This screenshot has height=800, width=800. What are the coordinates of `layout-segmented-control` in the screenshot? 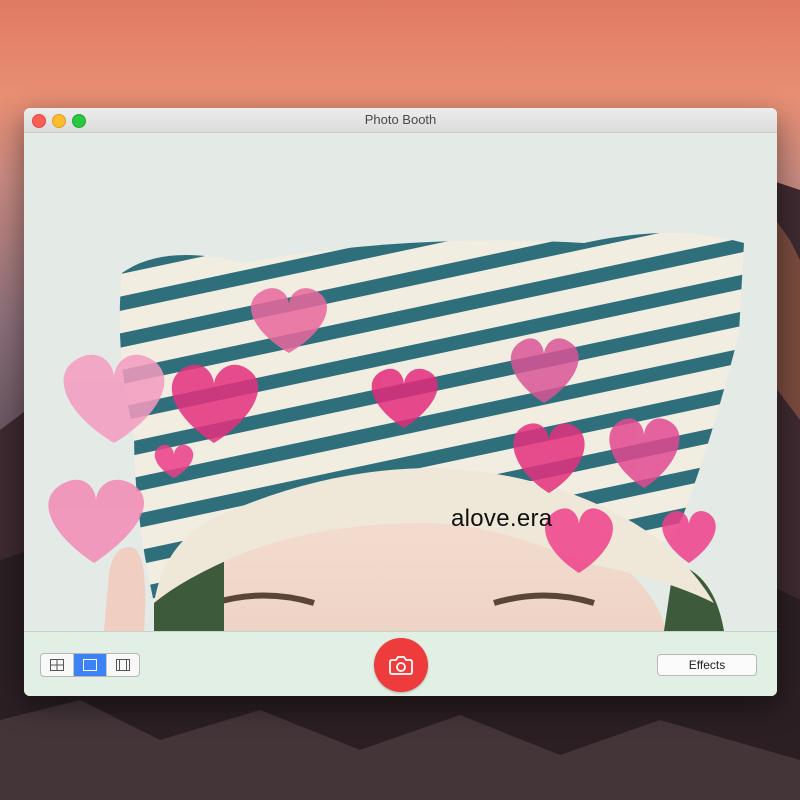 It's located at (90, 665).